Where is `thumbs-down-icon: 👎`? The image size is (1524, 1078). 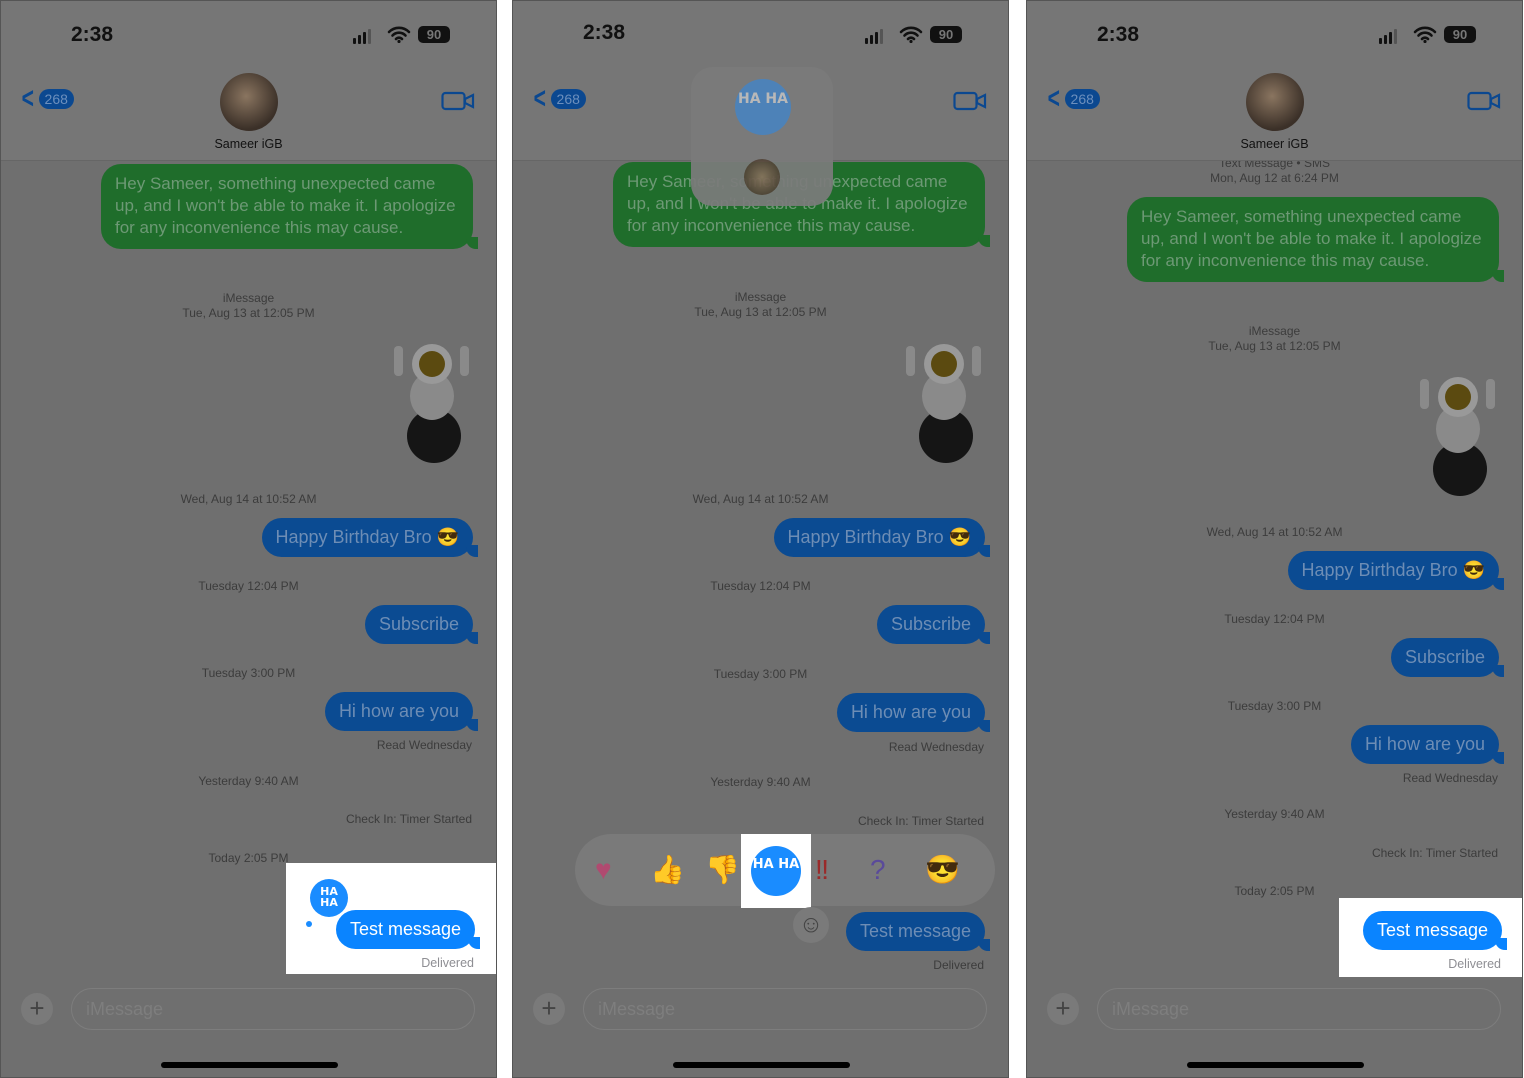 thumbs-down-icon: 👎 is located at coordinates (722, 870).